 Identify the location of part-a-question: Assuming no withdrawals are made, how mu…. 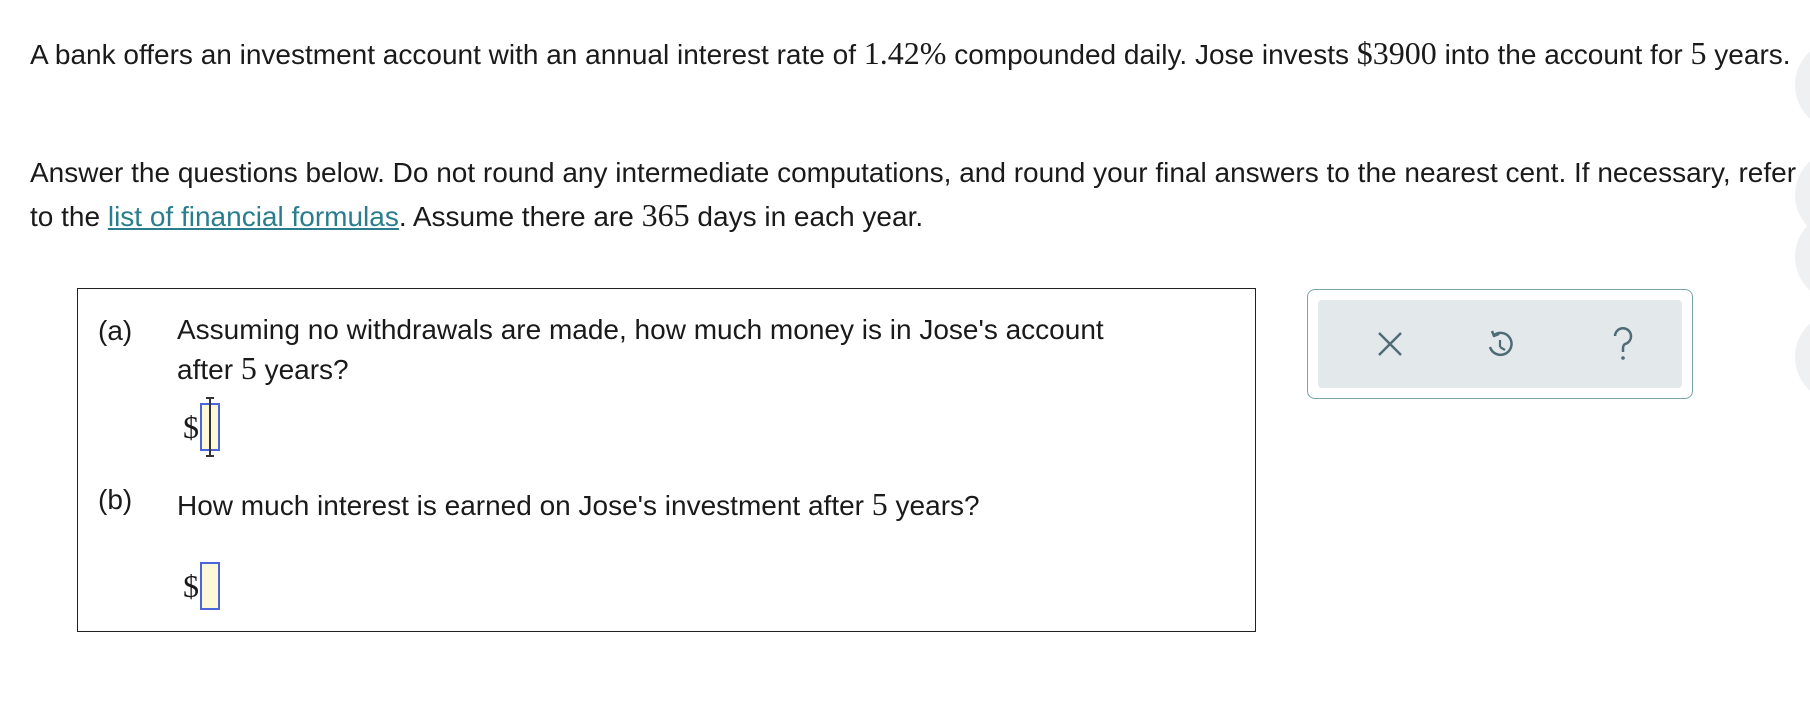
(697, 350).